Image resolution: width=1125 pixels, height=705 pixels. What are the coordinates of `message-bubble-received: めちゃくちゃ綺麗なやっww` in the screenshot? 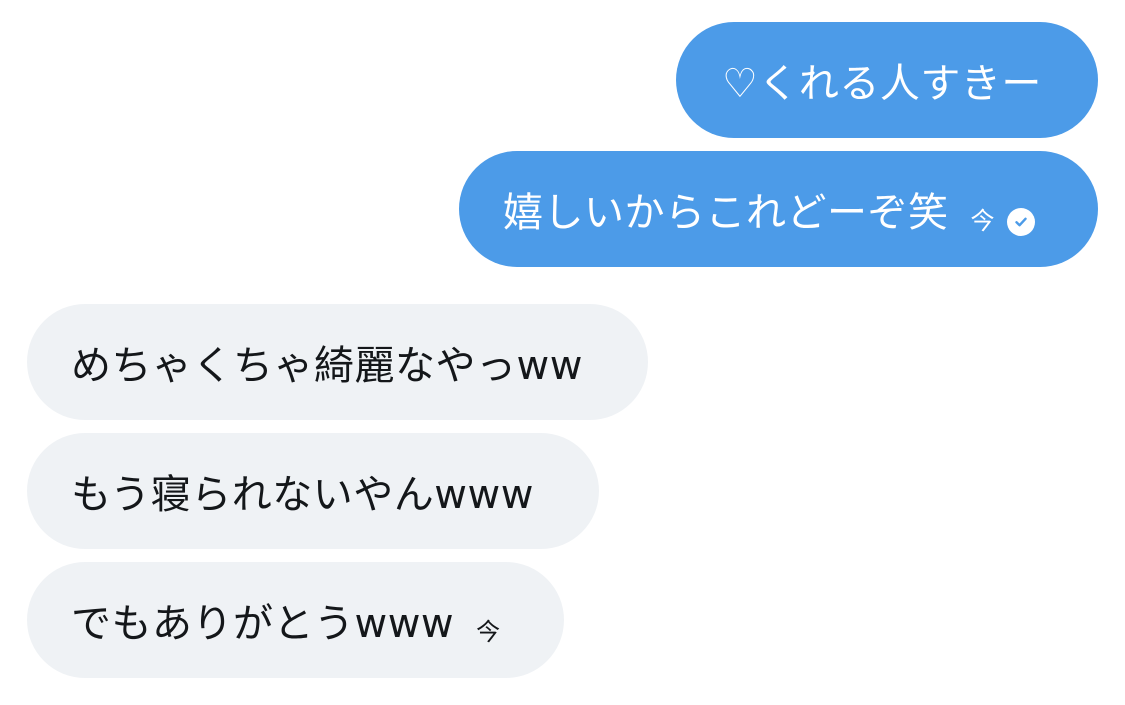 It's located at (337, 362).